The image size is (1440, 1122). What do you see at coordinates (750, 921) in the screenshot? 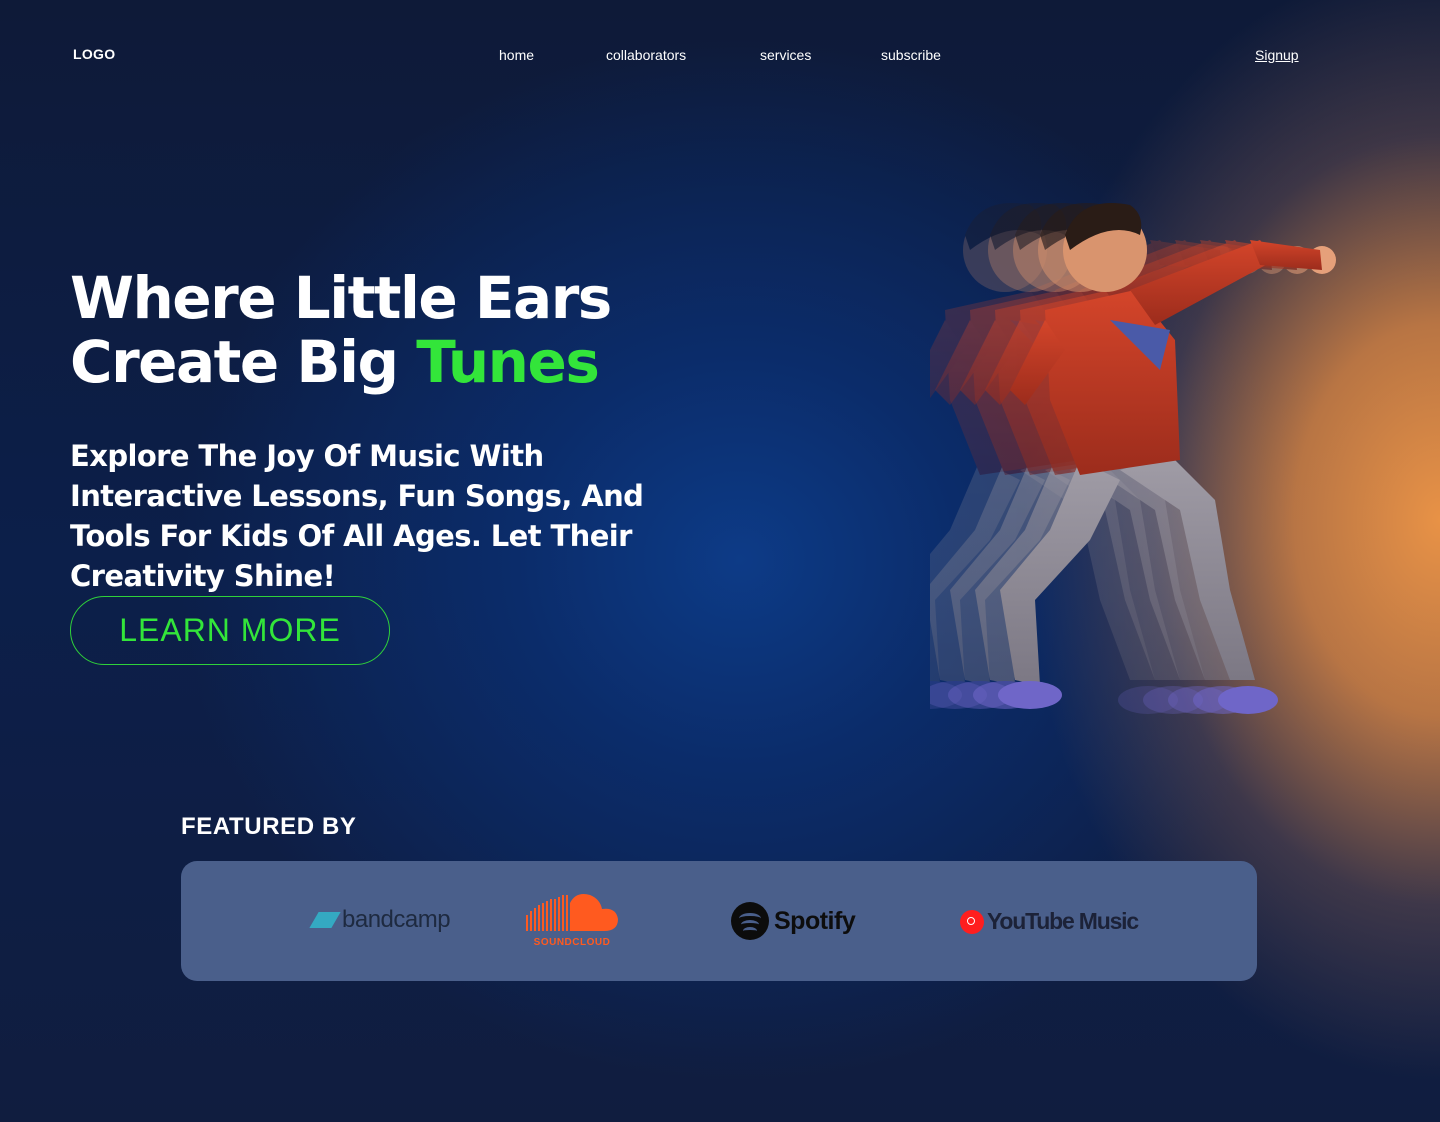
I see `spotify-icon` at bounding box center [750, 921].